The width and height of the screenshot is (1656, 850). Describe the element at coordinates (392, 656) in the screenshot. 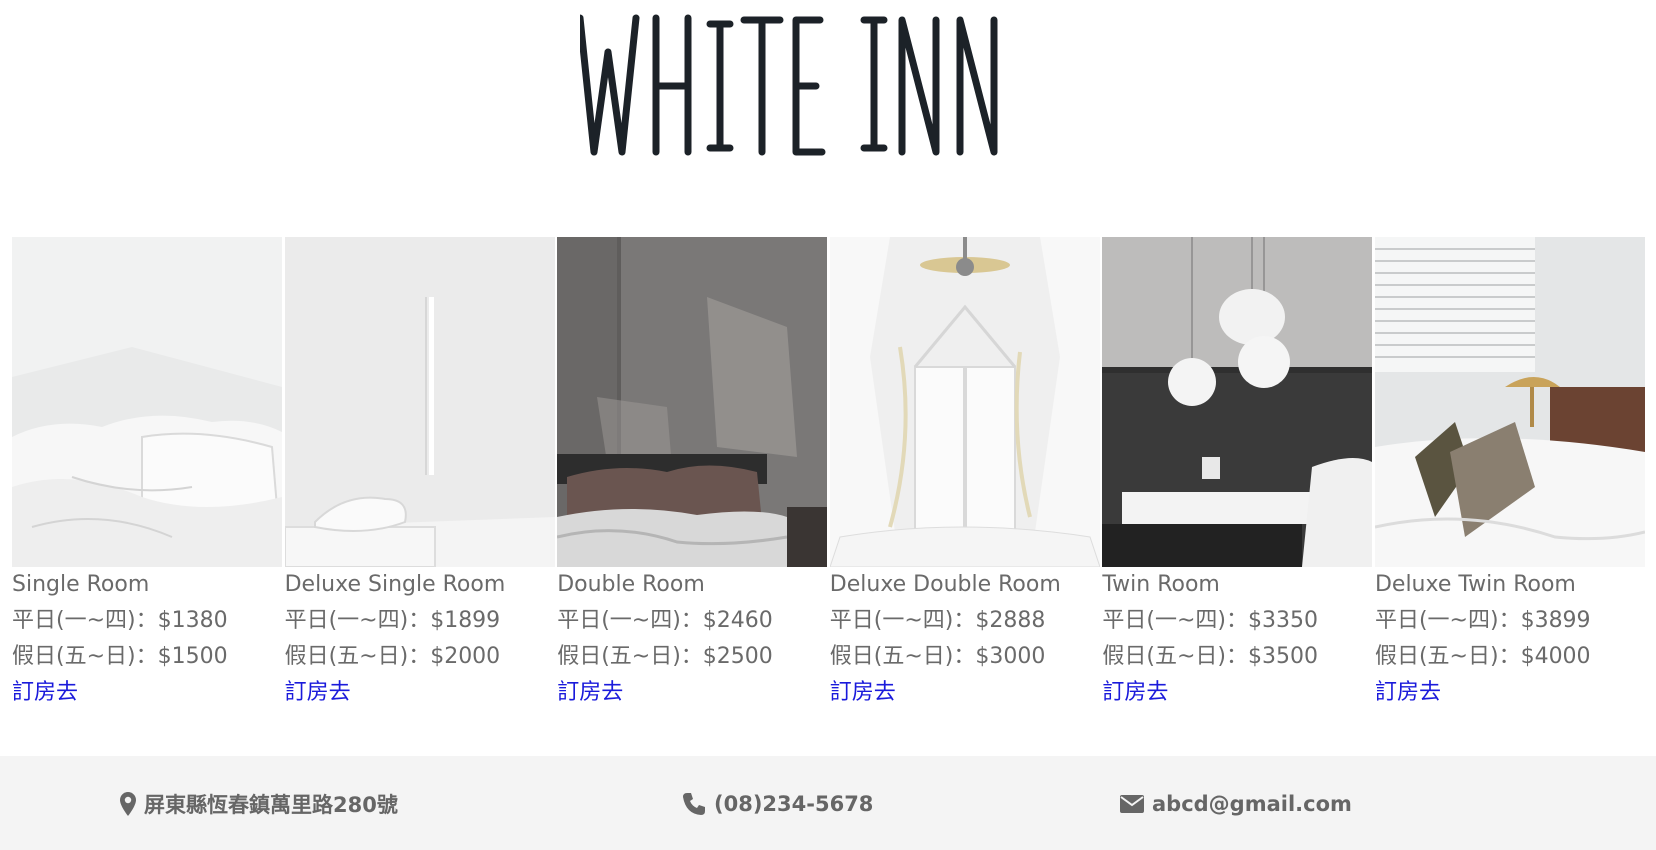

I see `weekend-price: 假日(五~日)：$2000` at that location.